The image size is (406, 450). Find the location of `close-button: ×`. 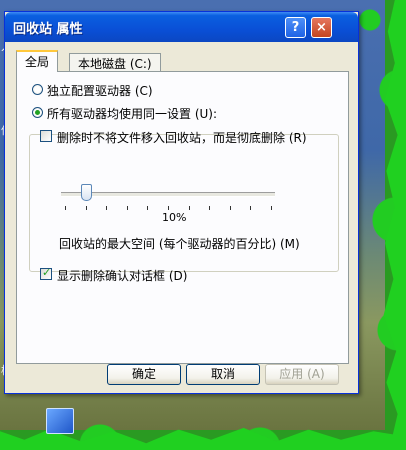

close-button: × is located at coordinates (321, 27).